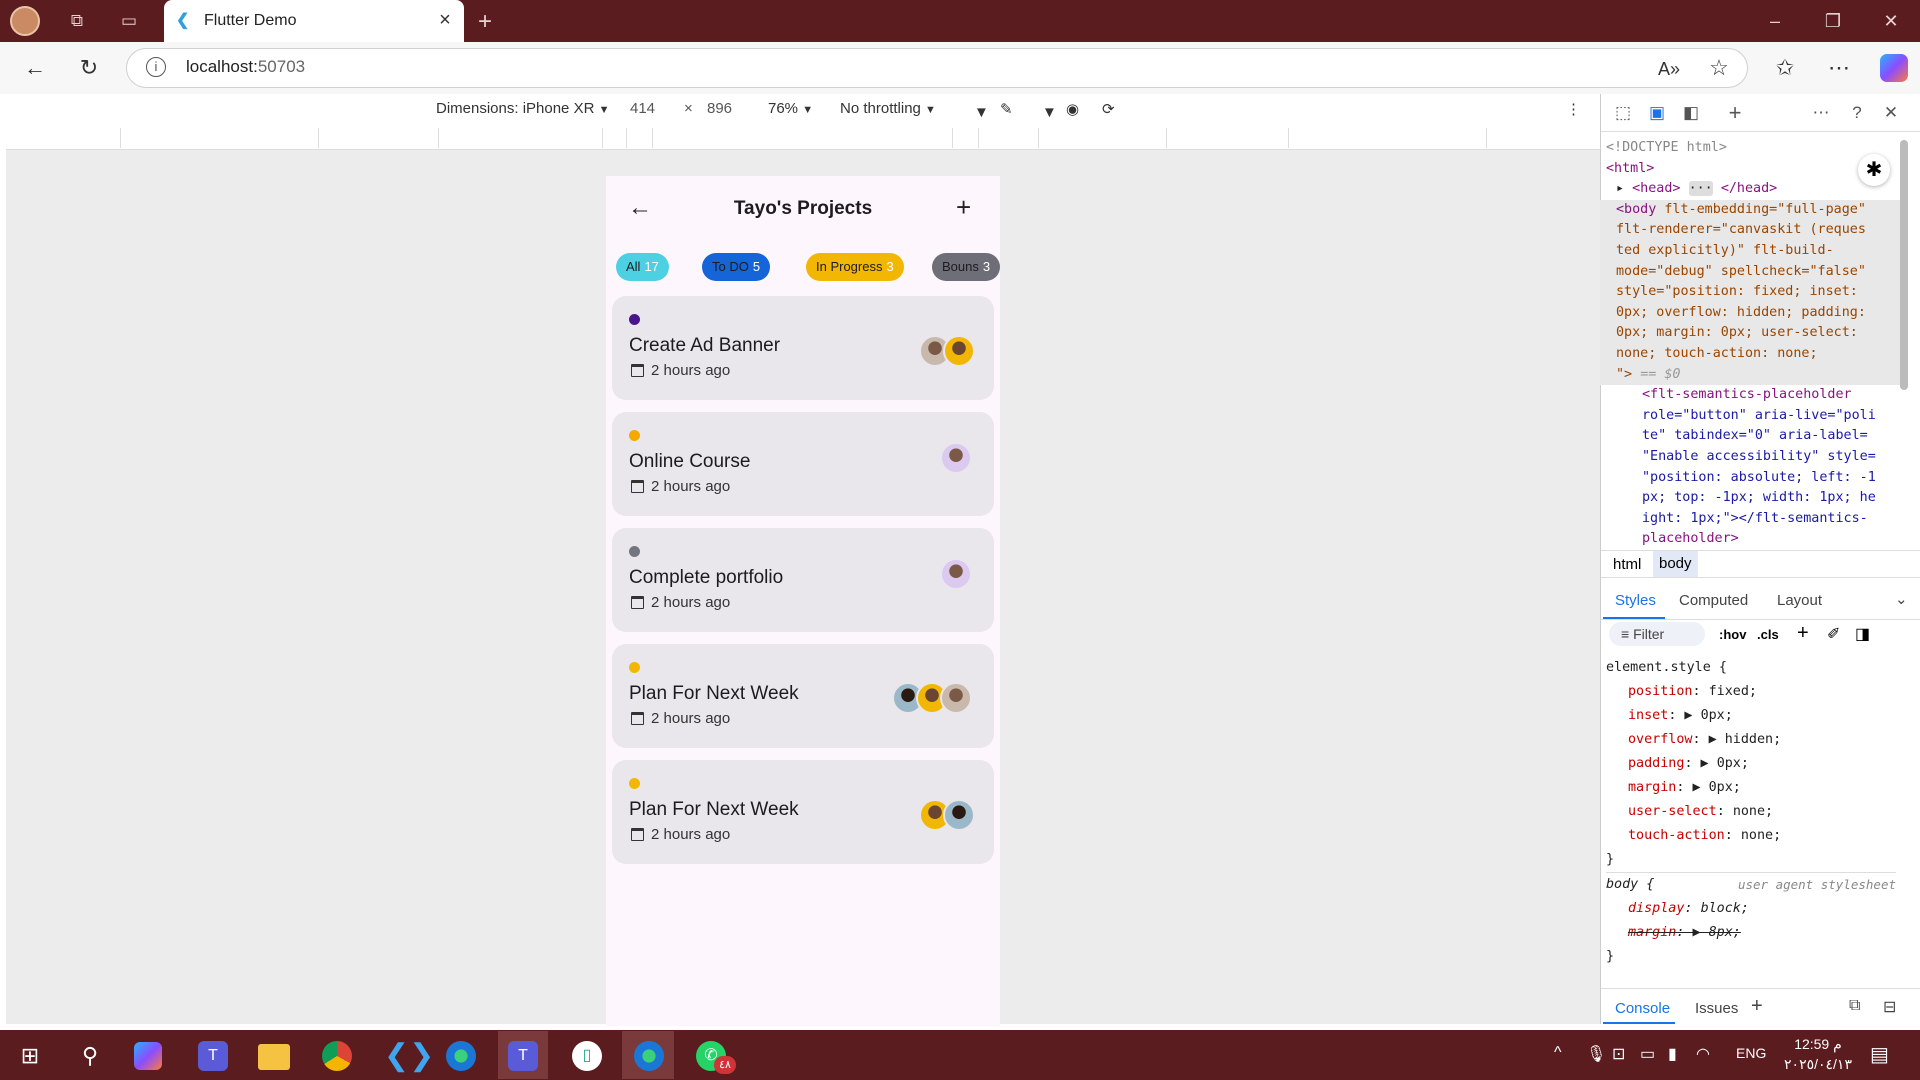 The image size is (1920, 1080). What do you see at coordinates (1862, 634) in the screenshot?
I see `sidebar-toggle-icon: ◨` at bounding box center [1862, 634].